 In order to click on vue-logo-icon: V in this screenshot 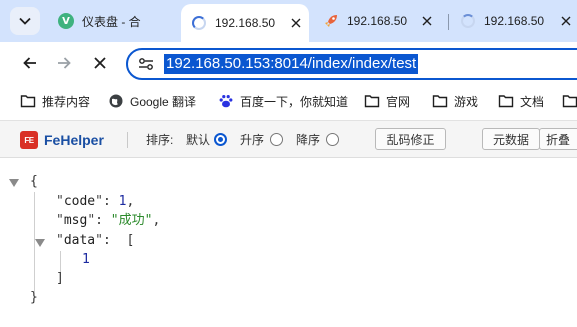, I will do `click(66, 21)`.